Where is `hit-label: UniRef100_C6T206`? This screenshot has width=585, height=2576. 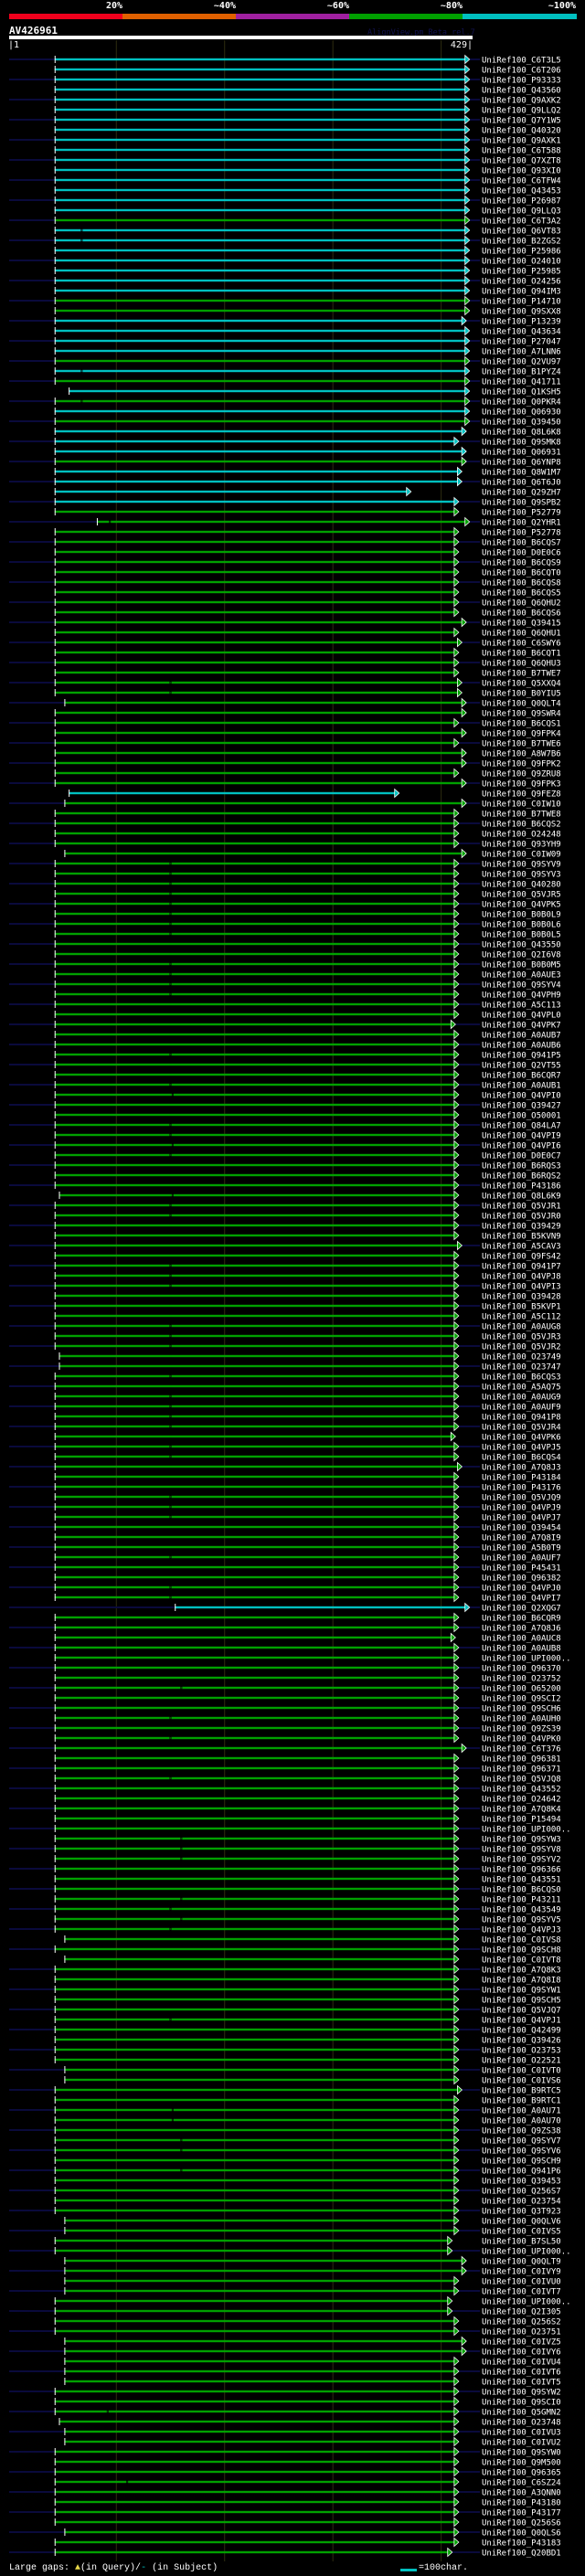 hit-label: UniRef100_C6T206 is located at coordinates (521, 71).